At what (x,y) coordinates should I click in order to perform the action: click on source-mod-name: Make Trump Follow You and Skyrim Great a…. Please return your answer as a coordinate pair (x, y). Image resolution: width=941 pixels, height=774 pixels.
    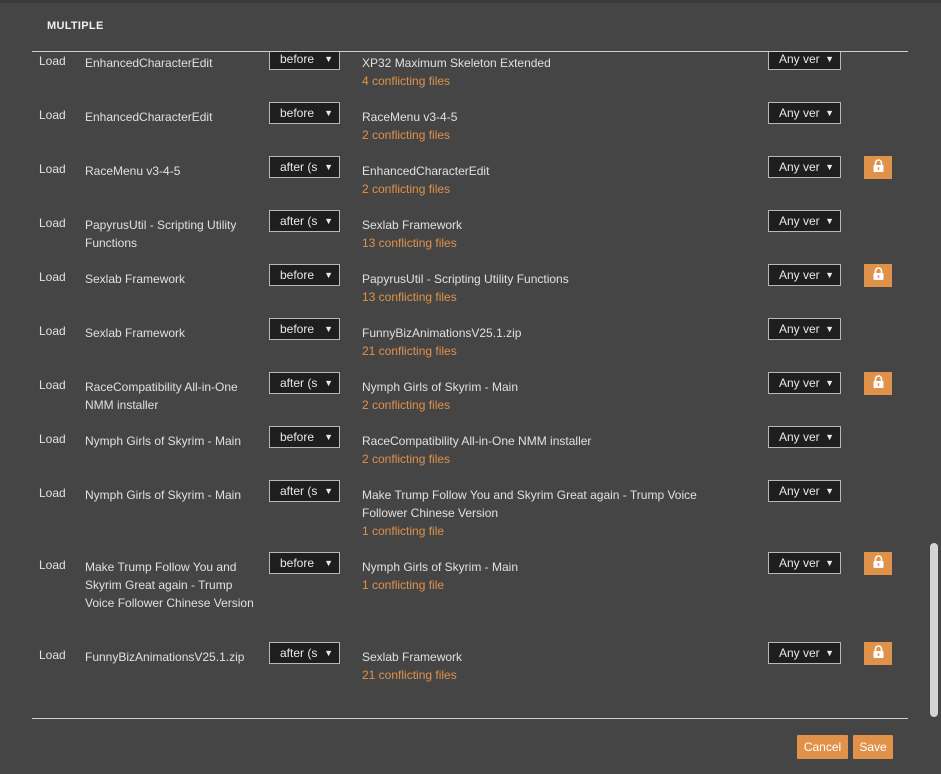
    Looking at the image, I should click on (169, 585).